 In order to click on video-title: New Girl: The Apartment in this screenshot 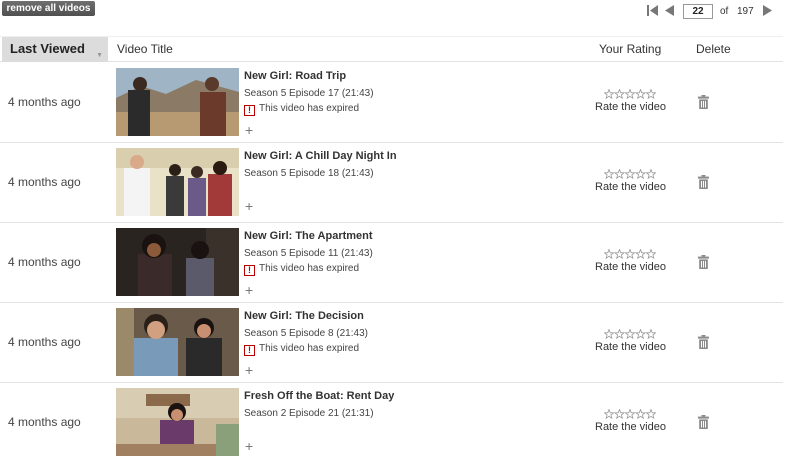, I will do `click(308, 236)`.